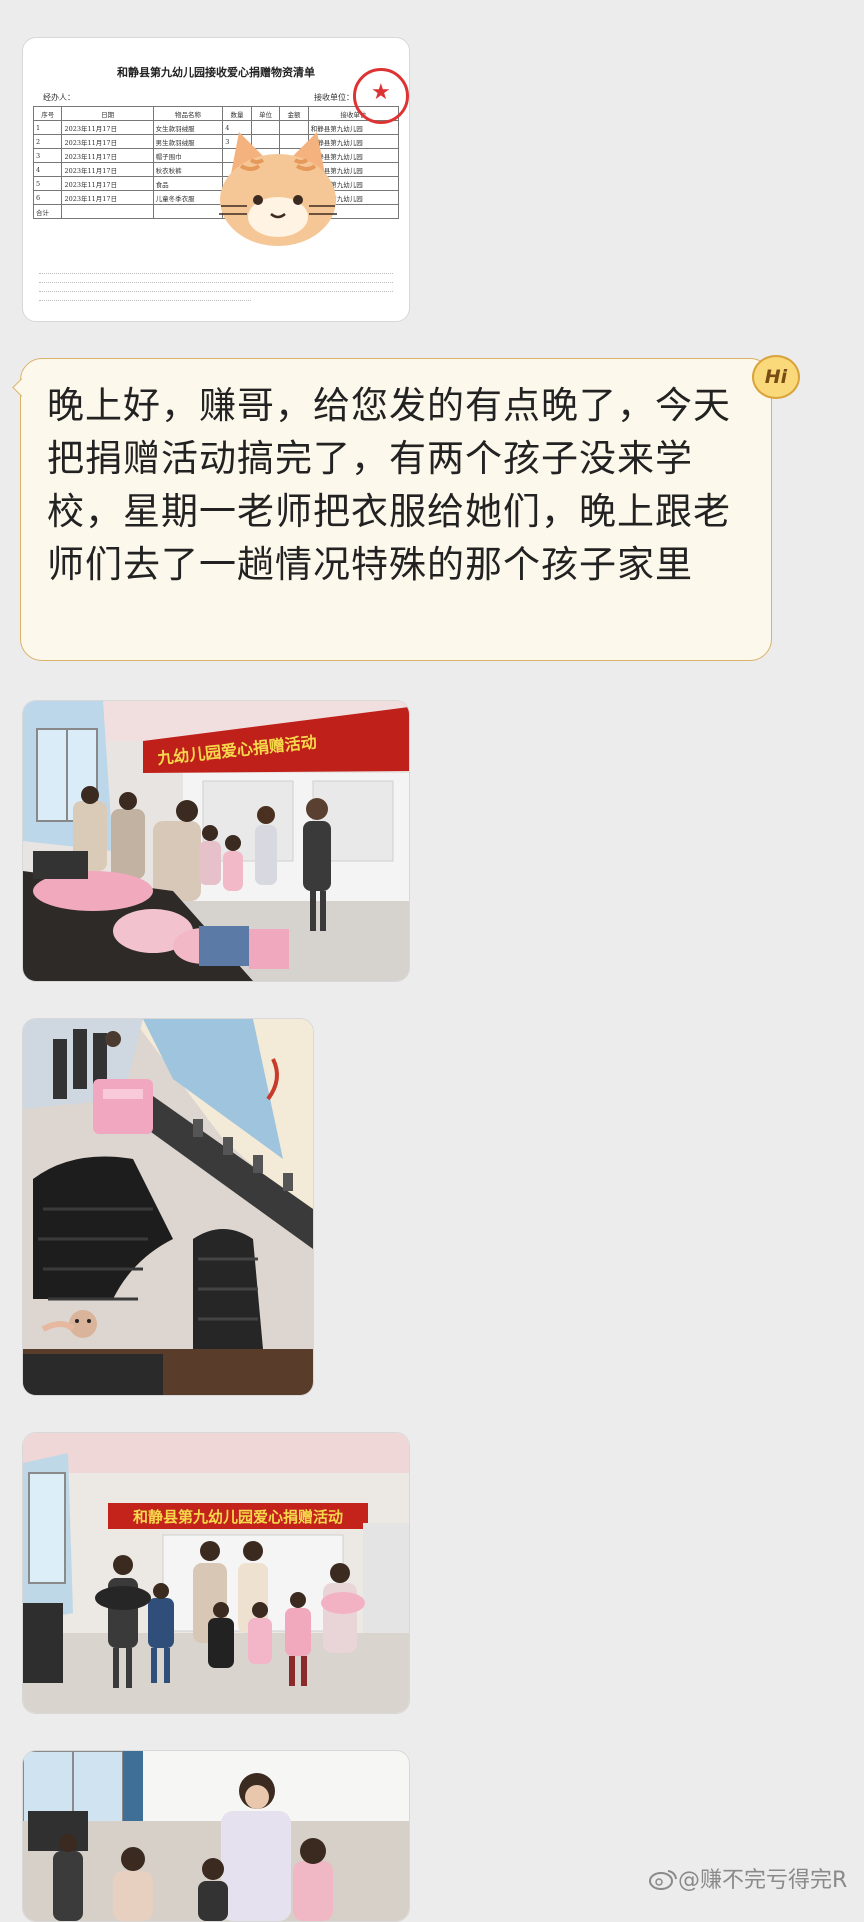  Describe the element at coordinates (59, 97) in the screenshot. I see `document-recorder: 经办人：` at that location.